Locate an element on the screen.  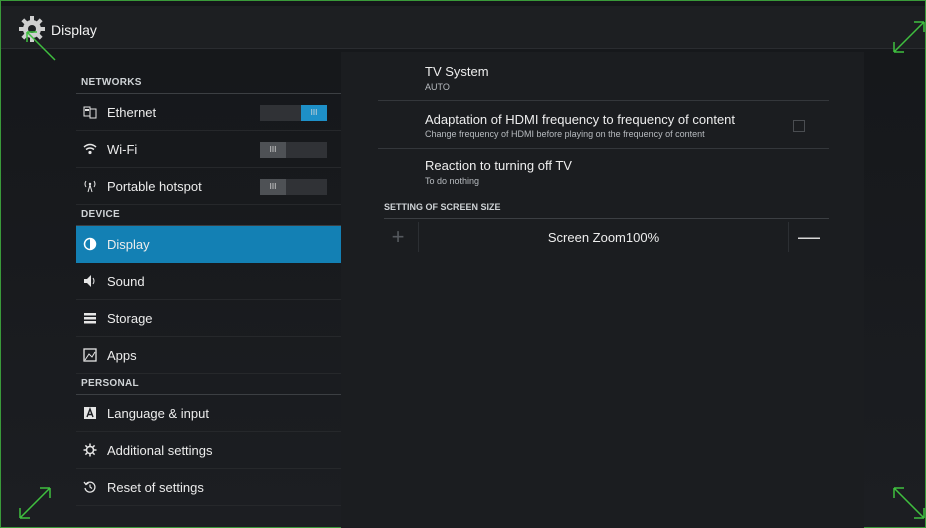
sidebar-item-sound: Sound is located at coordinates (208, 281).